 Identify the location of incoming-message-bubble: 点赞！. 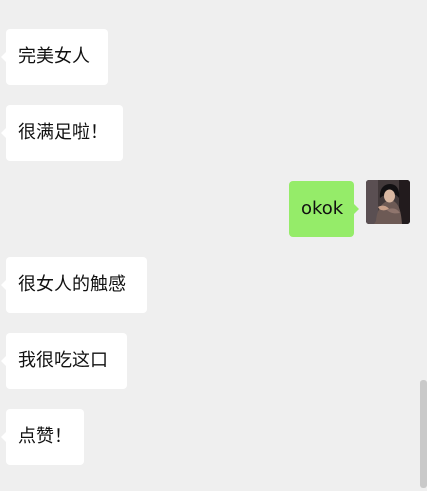
(42, 437).